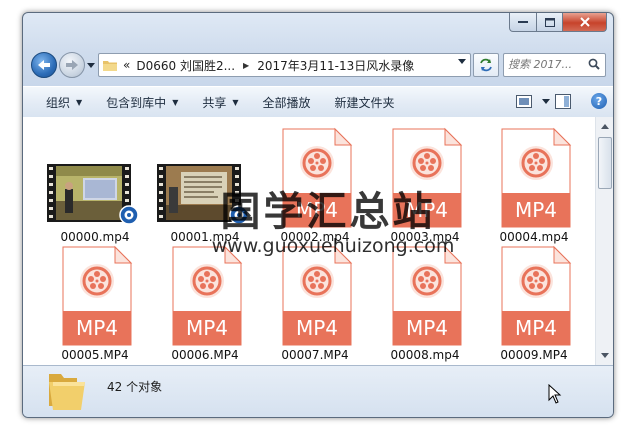 The width and height of the screenshot is (634, 438). I want to click on search-box, so click(554, 65).